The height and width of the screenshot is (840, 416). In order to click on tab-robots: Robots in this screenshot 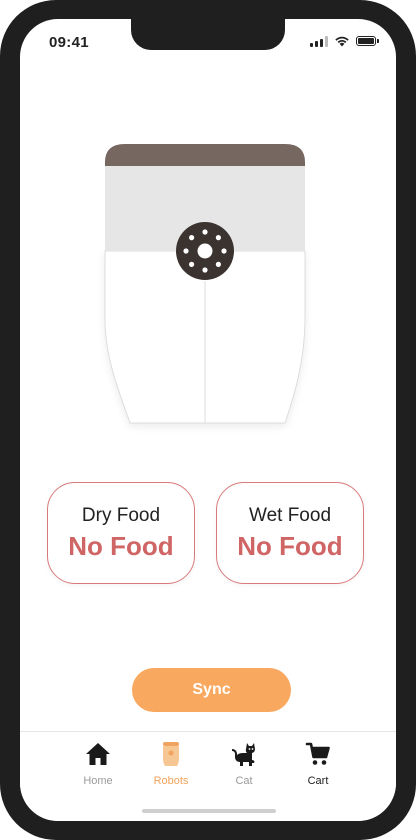, I will do `click(171, 763)`.